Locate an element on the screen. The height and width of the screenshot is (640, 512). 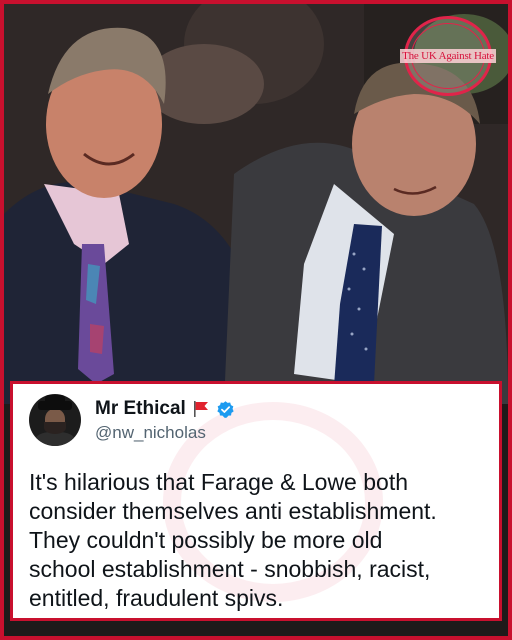
watermark-stamp-inner: The UK Against Hate is located at coordinates (448, 56).